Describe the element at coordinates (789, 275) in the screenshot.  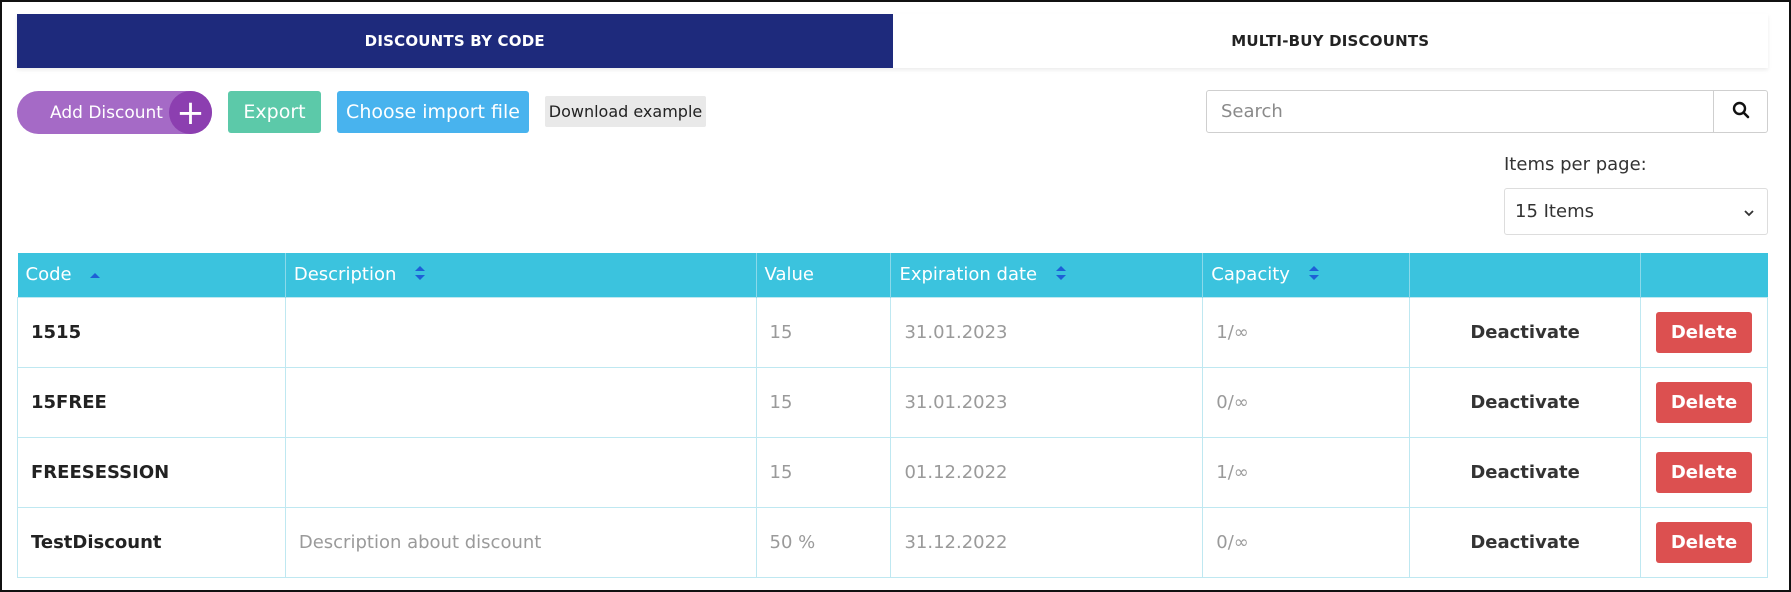
I see `column-header-label: Value` at that location.